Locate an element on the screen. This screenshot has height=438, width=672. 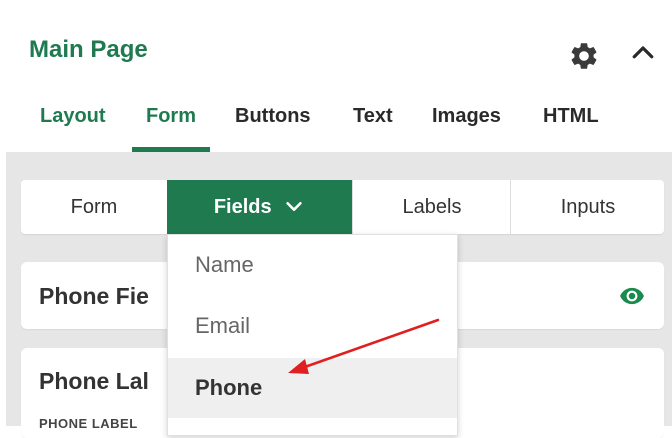
subtab-labels-label: Labels is located at coordinates (432, 207).